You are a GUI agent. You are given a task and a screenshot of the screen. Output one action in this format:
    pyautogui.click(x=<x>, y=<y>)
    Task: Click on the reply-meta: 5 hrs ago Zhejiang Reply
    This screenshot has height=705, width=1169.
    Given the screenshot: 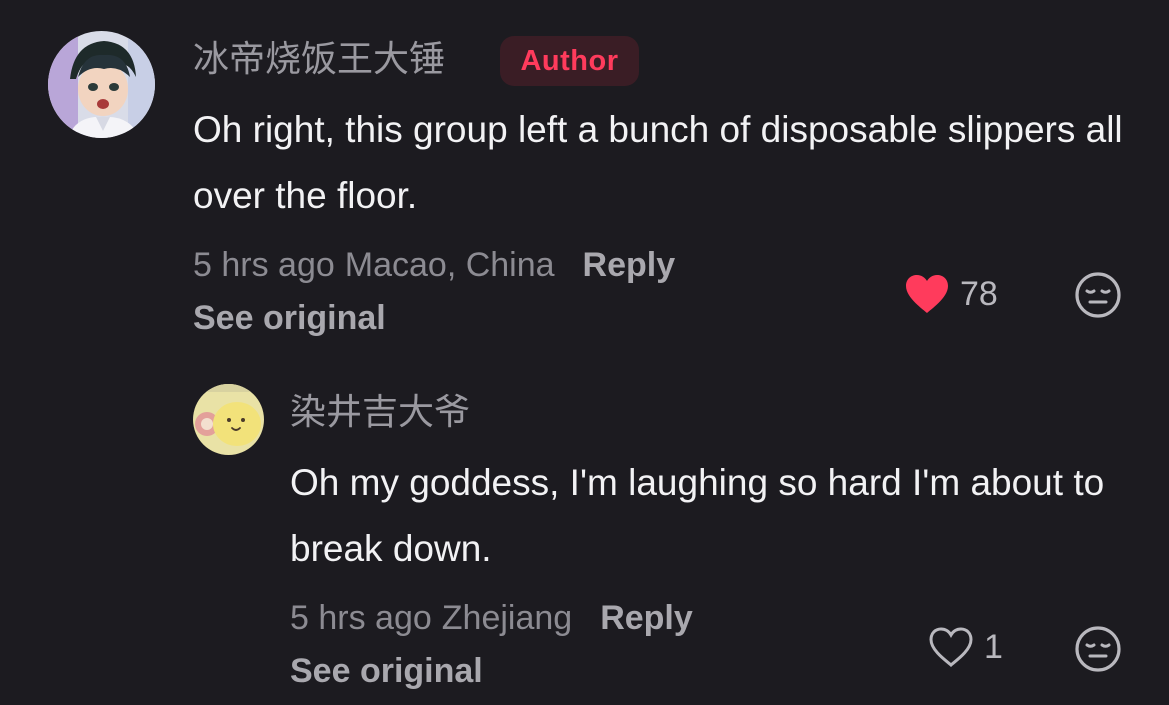 What is the action you would take?
    pyautogui.click(x=491, y=618)
    